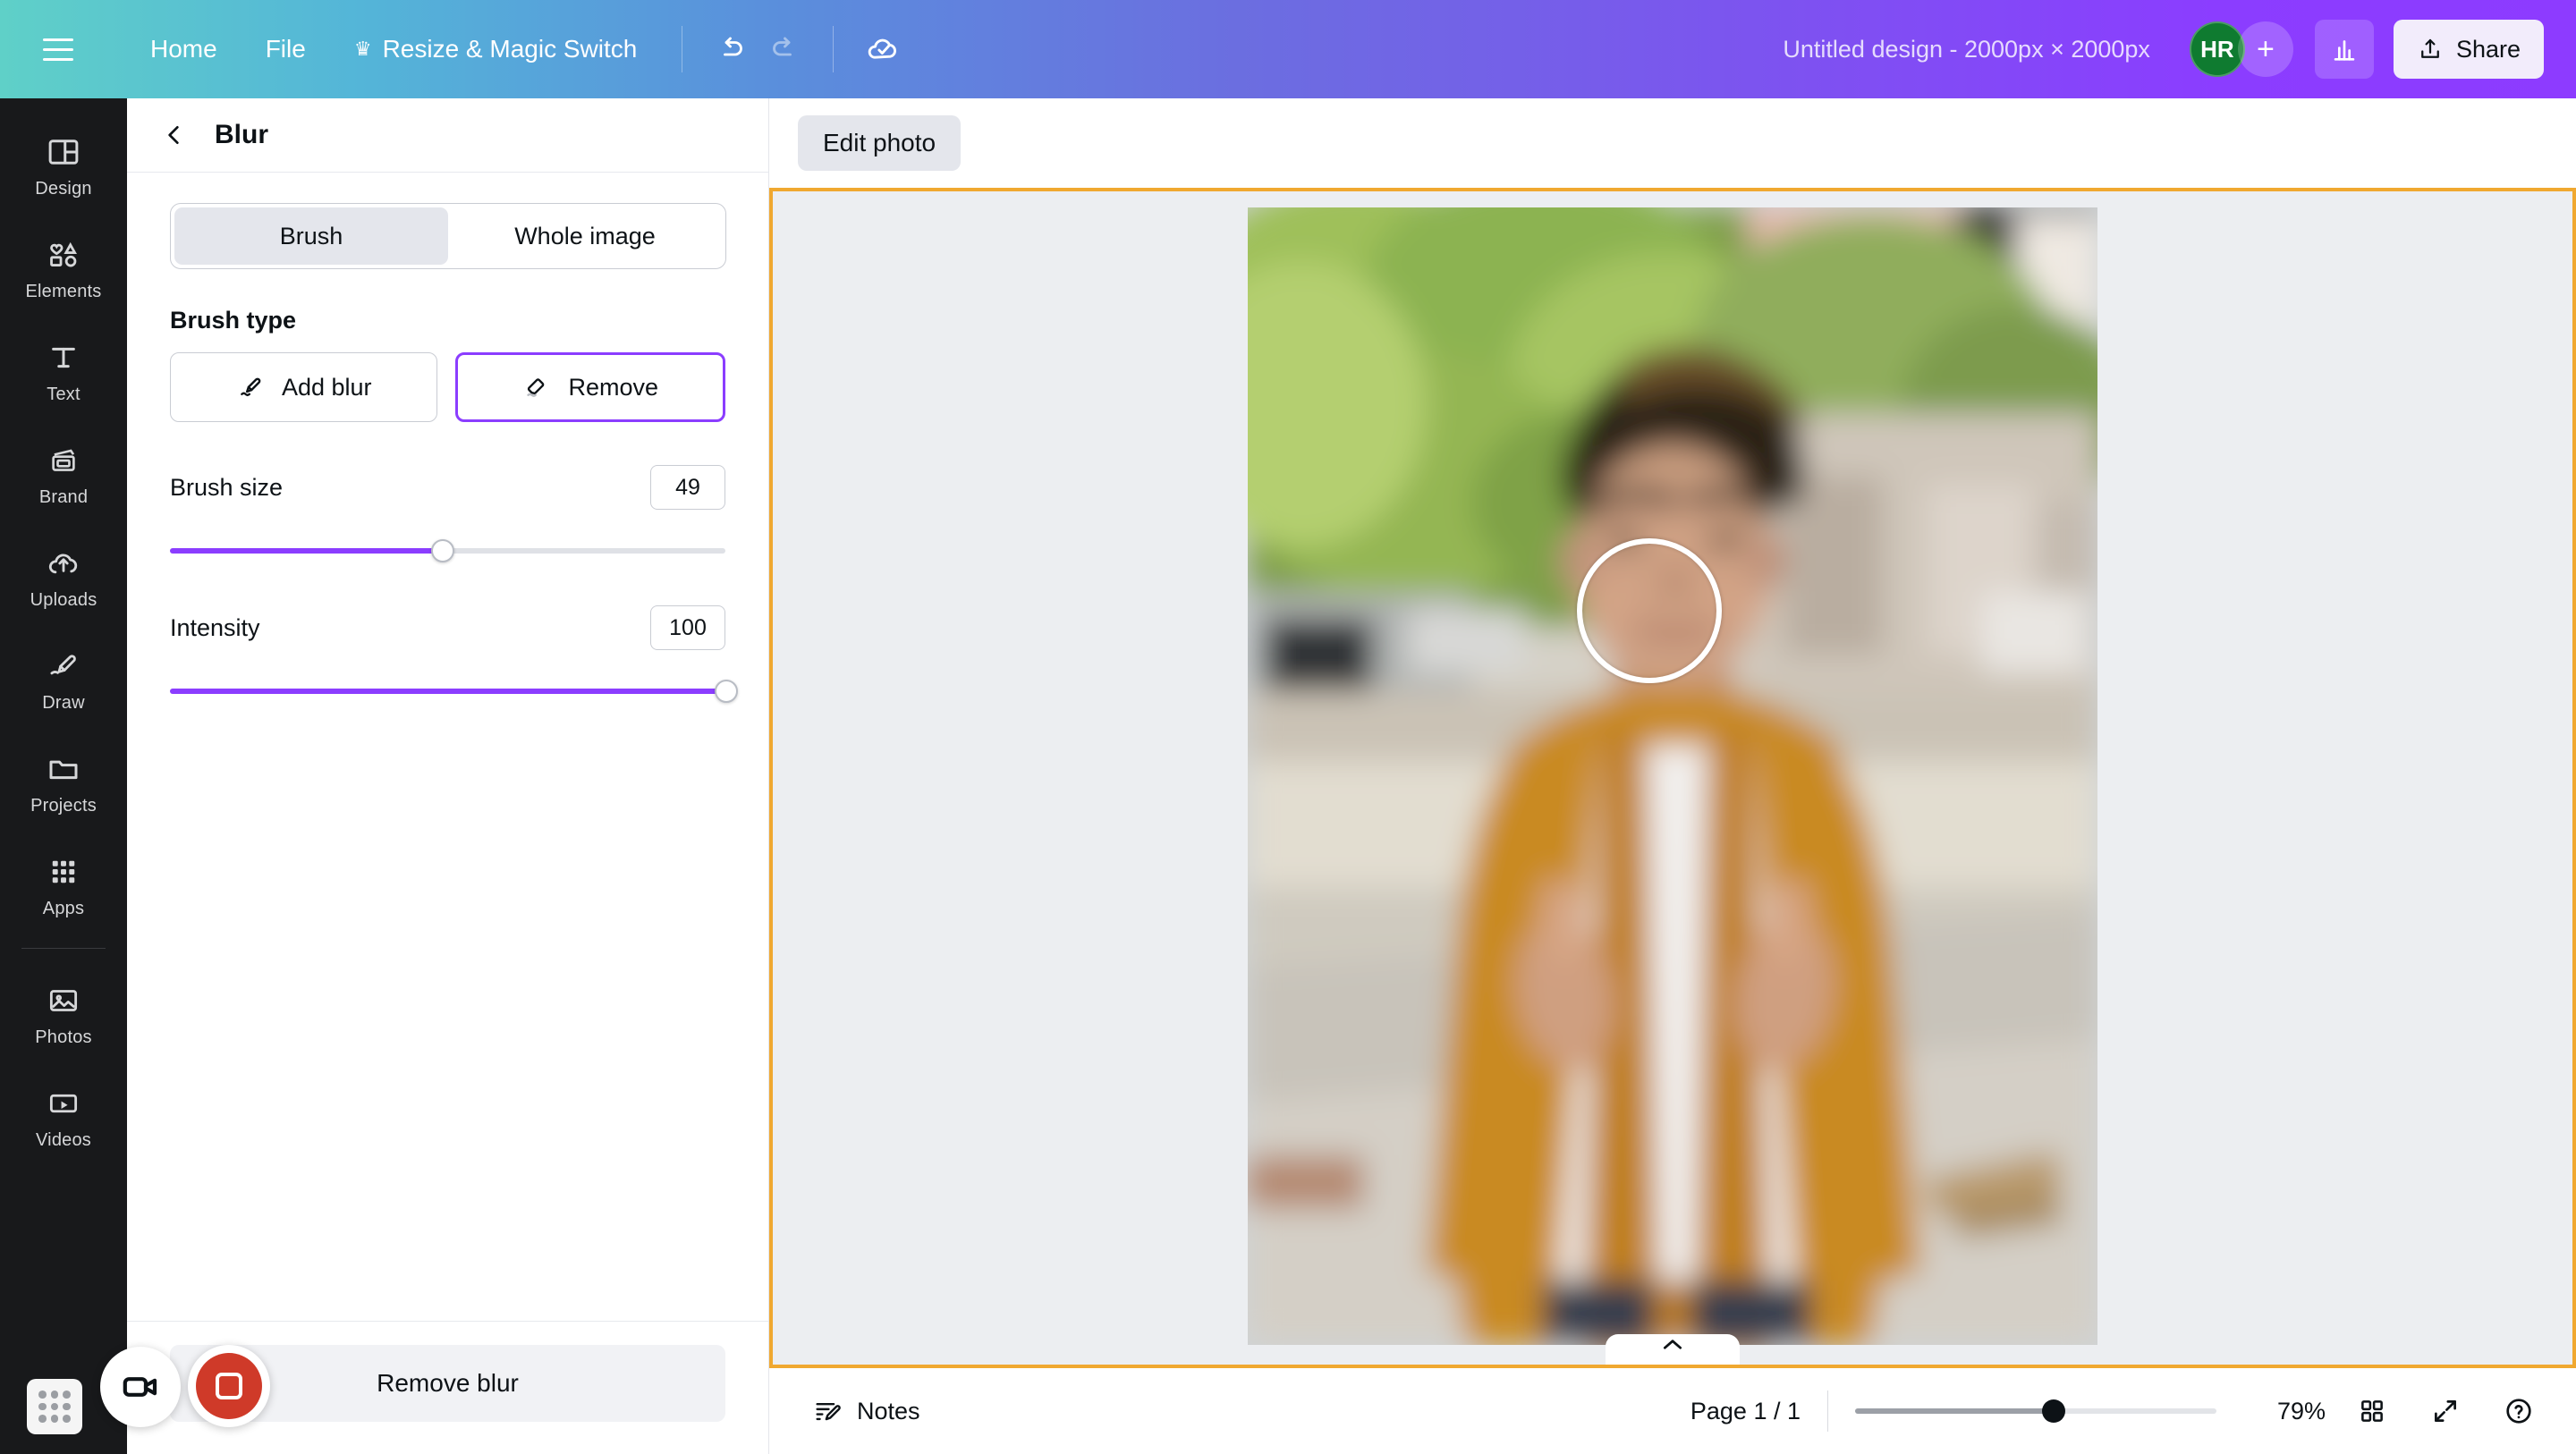  I want to click on avatar: HR, so click(2217, 49).